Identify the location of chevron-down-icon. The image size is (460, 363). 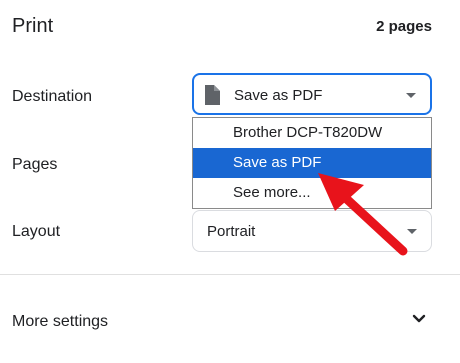
(419, 321).